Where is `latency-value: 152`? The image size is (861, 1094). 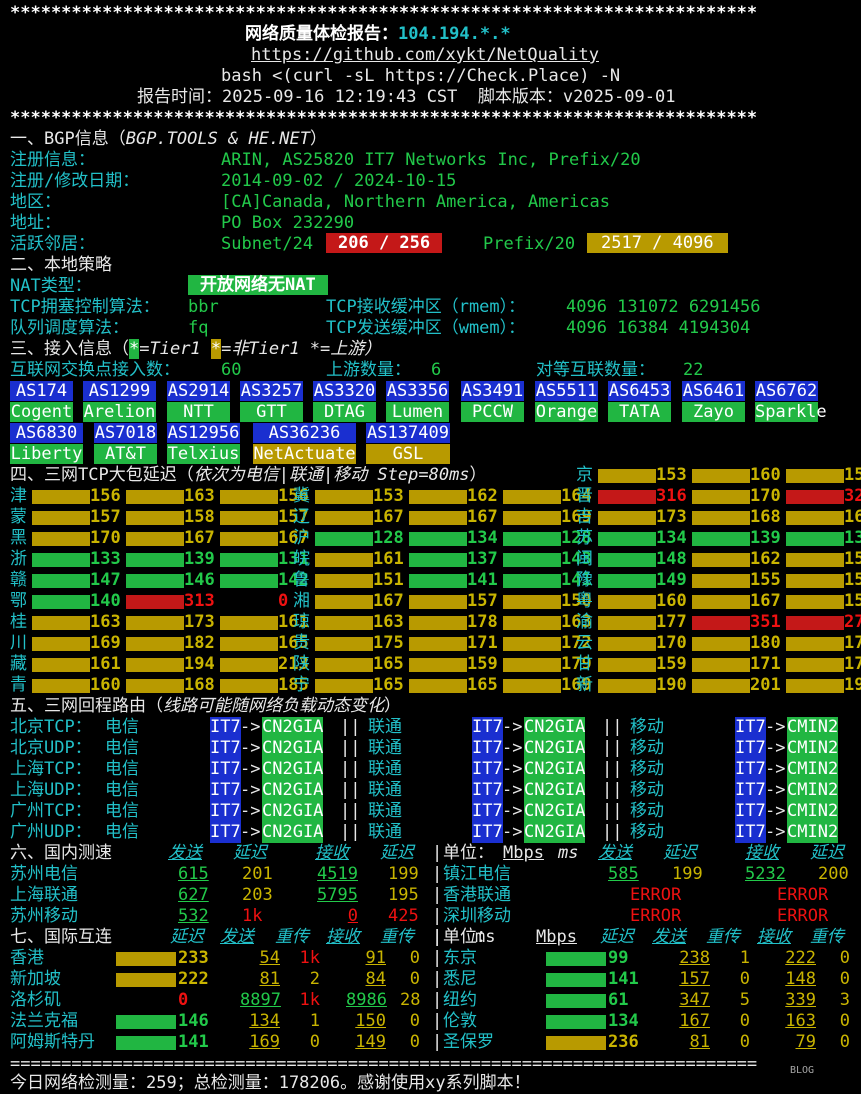
latency-value: 152 is located at coordinates (852, 580).